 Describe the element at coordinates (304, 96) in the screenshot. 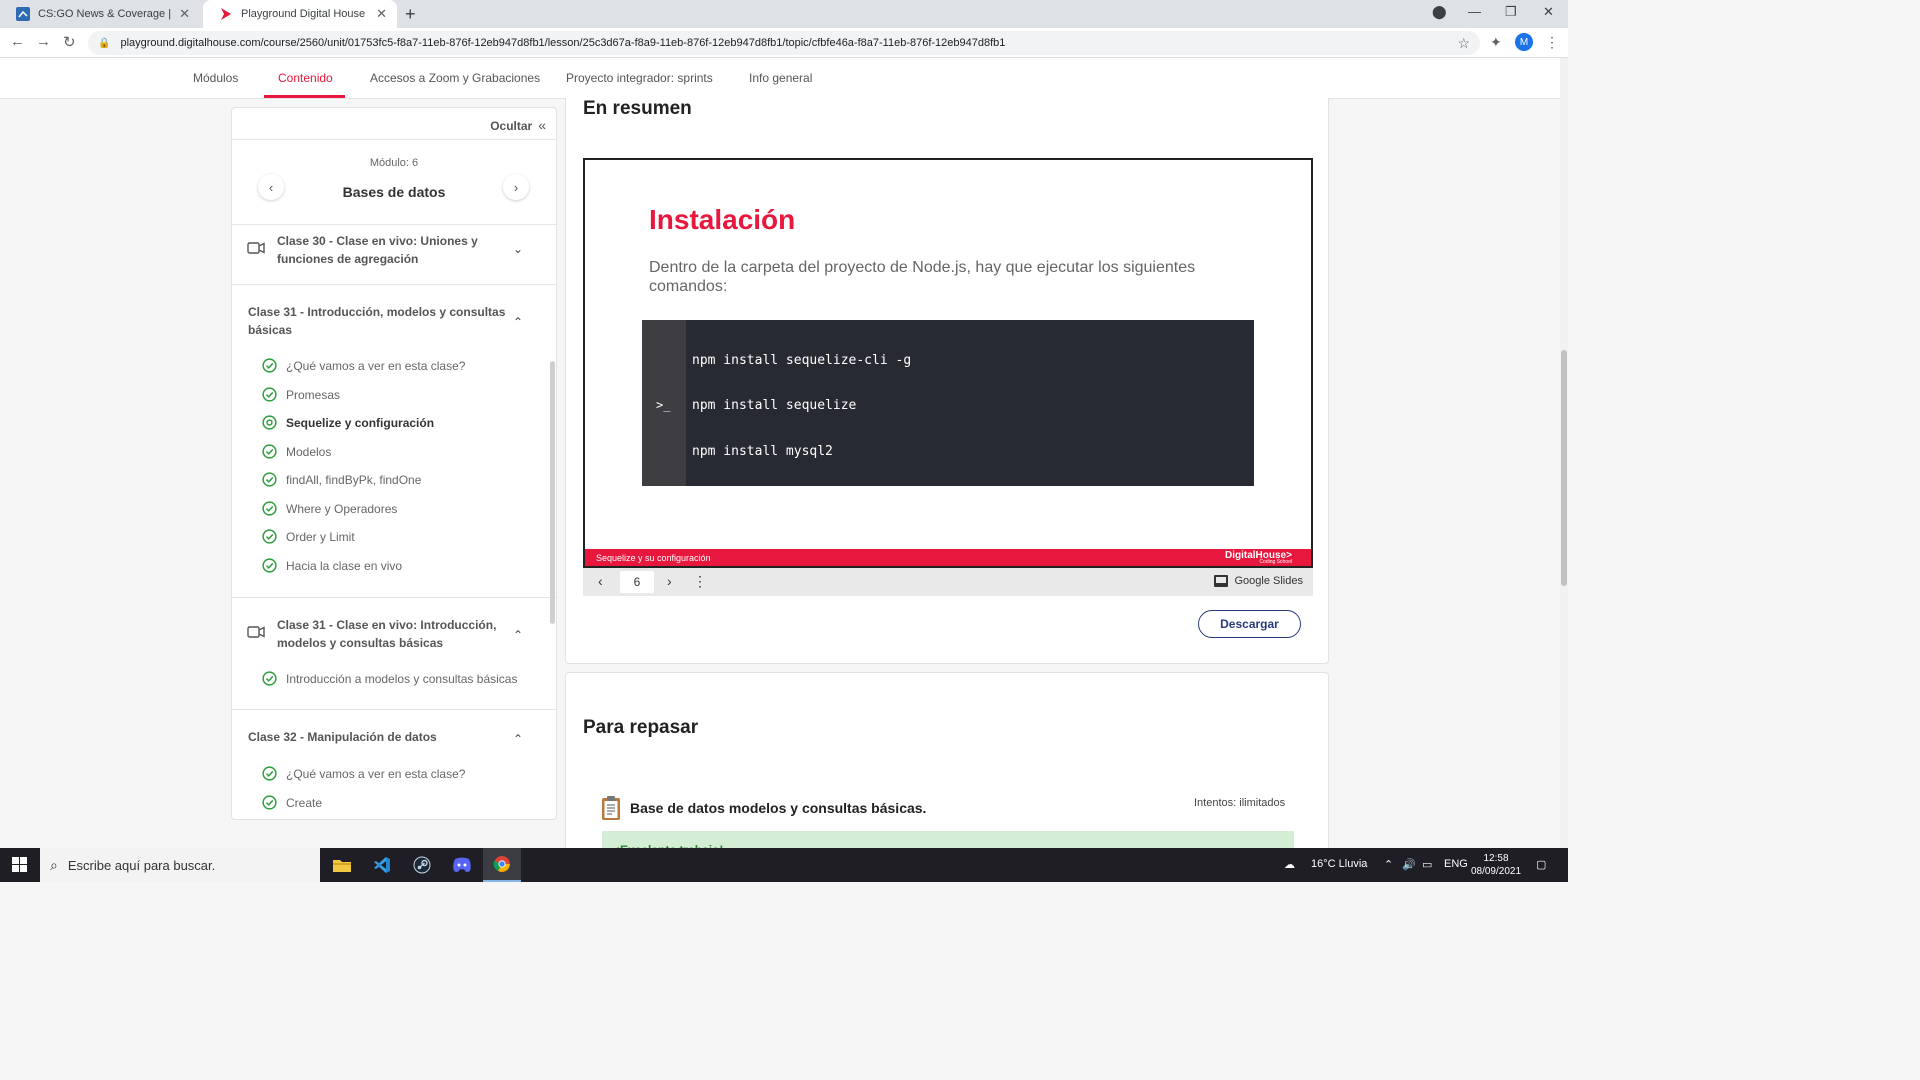

I see `active-tab-underline` at that location.